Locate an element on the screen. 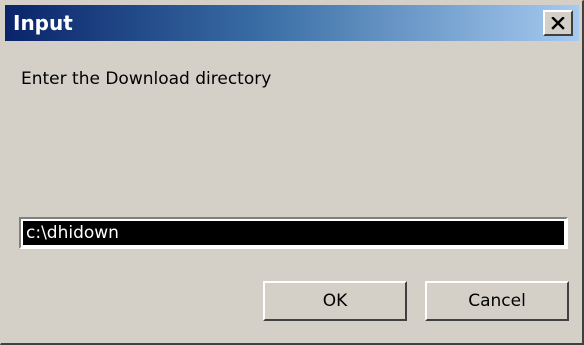  title-bar: Input is located at coordinates (292, 23).